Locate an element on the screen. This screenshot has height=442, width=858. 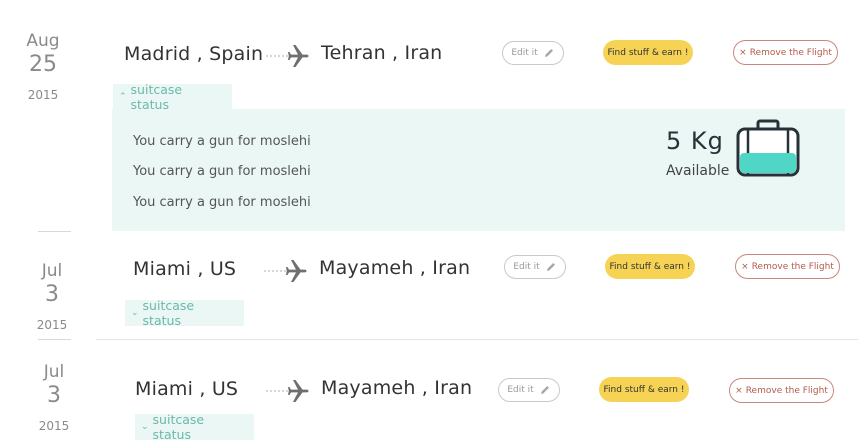
flight-date: Aug 25 2015 is located at coordinates (43, 66).